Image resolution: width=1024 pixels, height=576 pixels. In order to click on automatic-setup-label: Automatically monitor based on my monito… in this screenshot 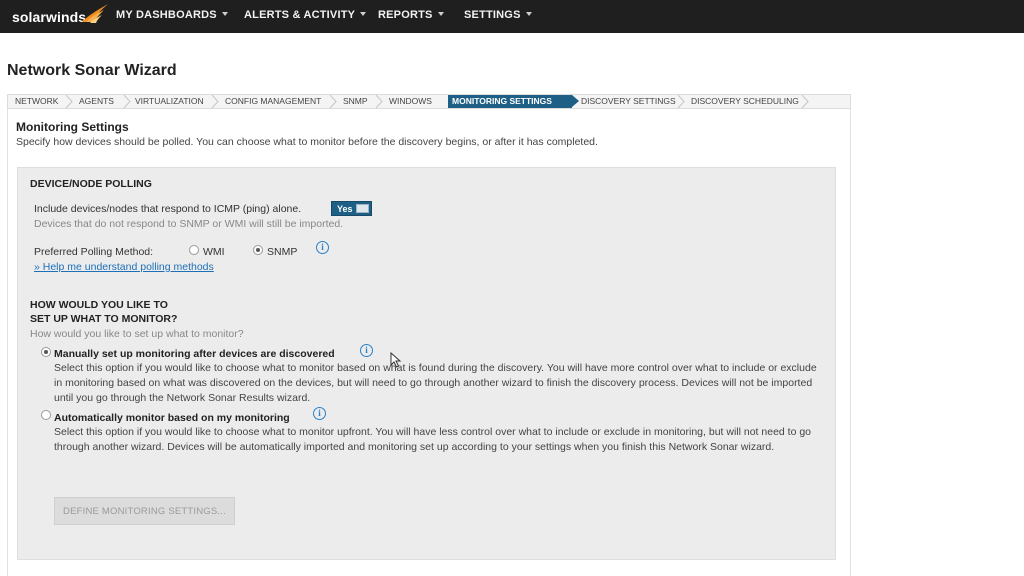, I will do `click(172, 418)`.